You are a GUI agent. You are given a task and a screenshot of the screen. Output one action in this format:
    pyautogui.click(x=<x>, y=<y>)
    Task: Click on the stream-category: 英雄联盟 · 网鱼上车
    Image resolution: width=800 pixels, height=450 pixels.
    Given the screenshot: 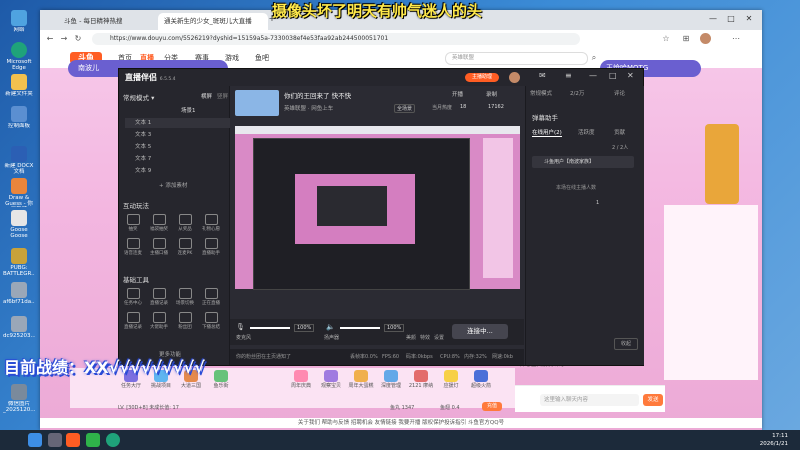 What is the action you would take?
    pyautogui.click(x=308, y=108)
    